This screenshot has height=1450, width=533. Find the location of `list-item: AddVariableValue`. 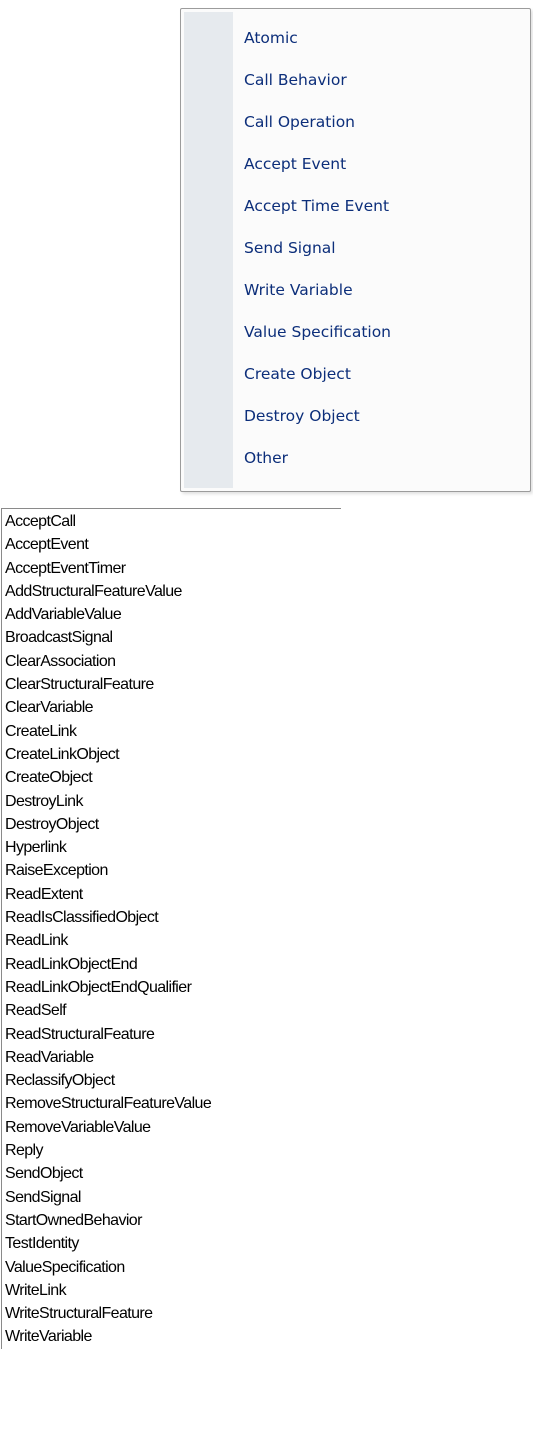

list-item: AddVariableValue is located at coordinates (173, 614).